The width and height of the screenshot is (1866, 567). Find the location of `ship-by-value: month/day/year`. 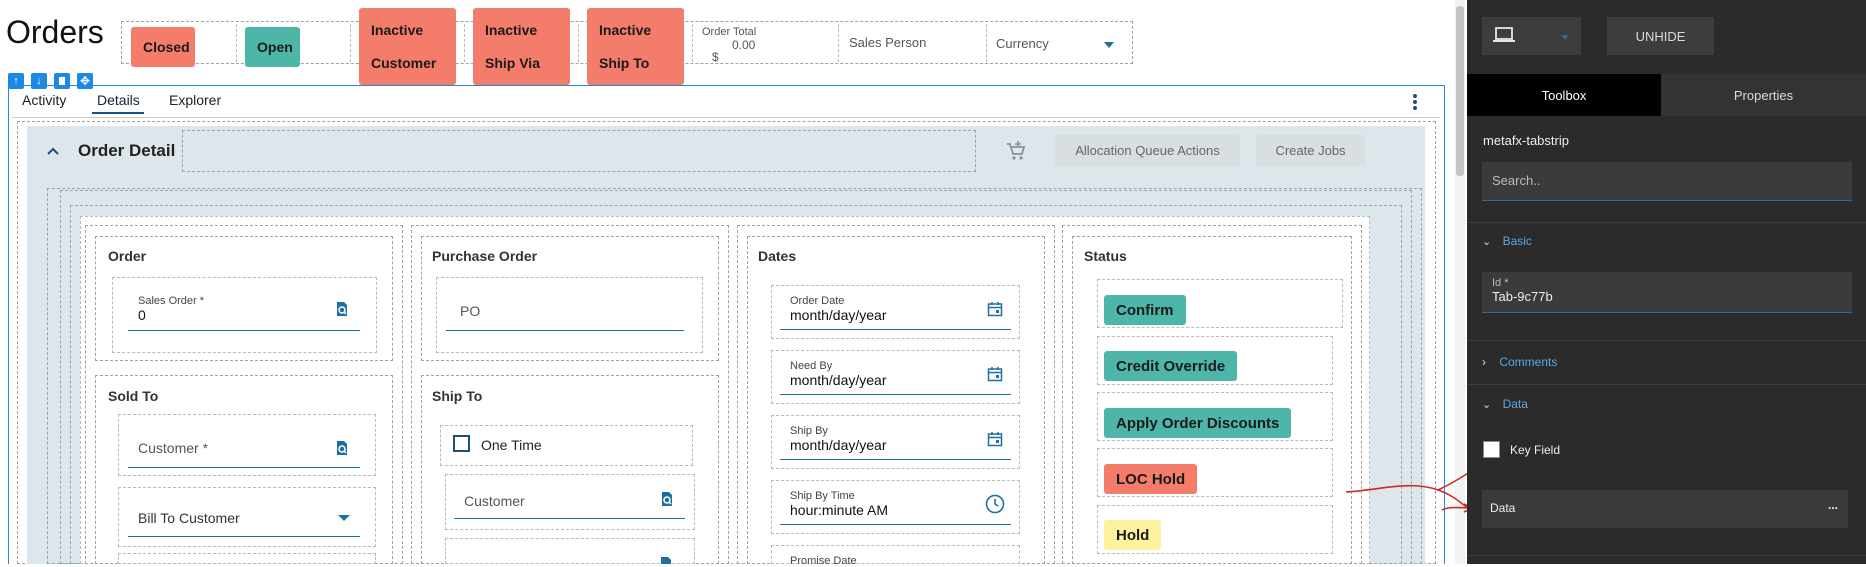

ship-by-value: month/day/year is located at coordinates (838, 445).